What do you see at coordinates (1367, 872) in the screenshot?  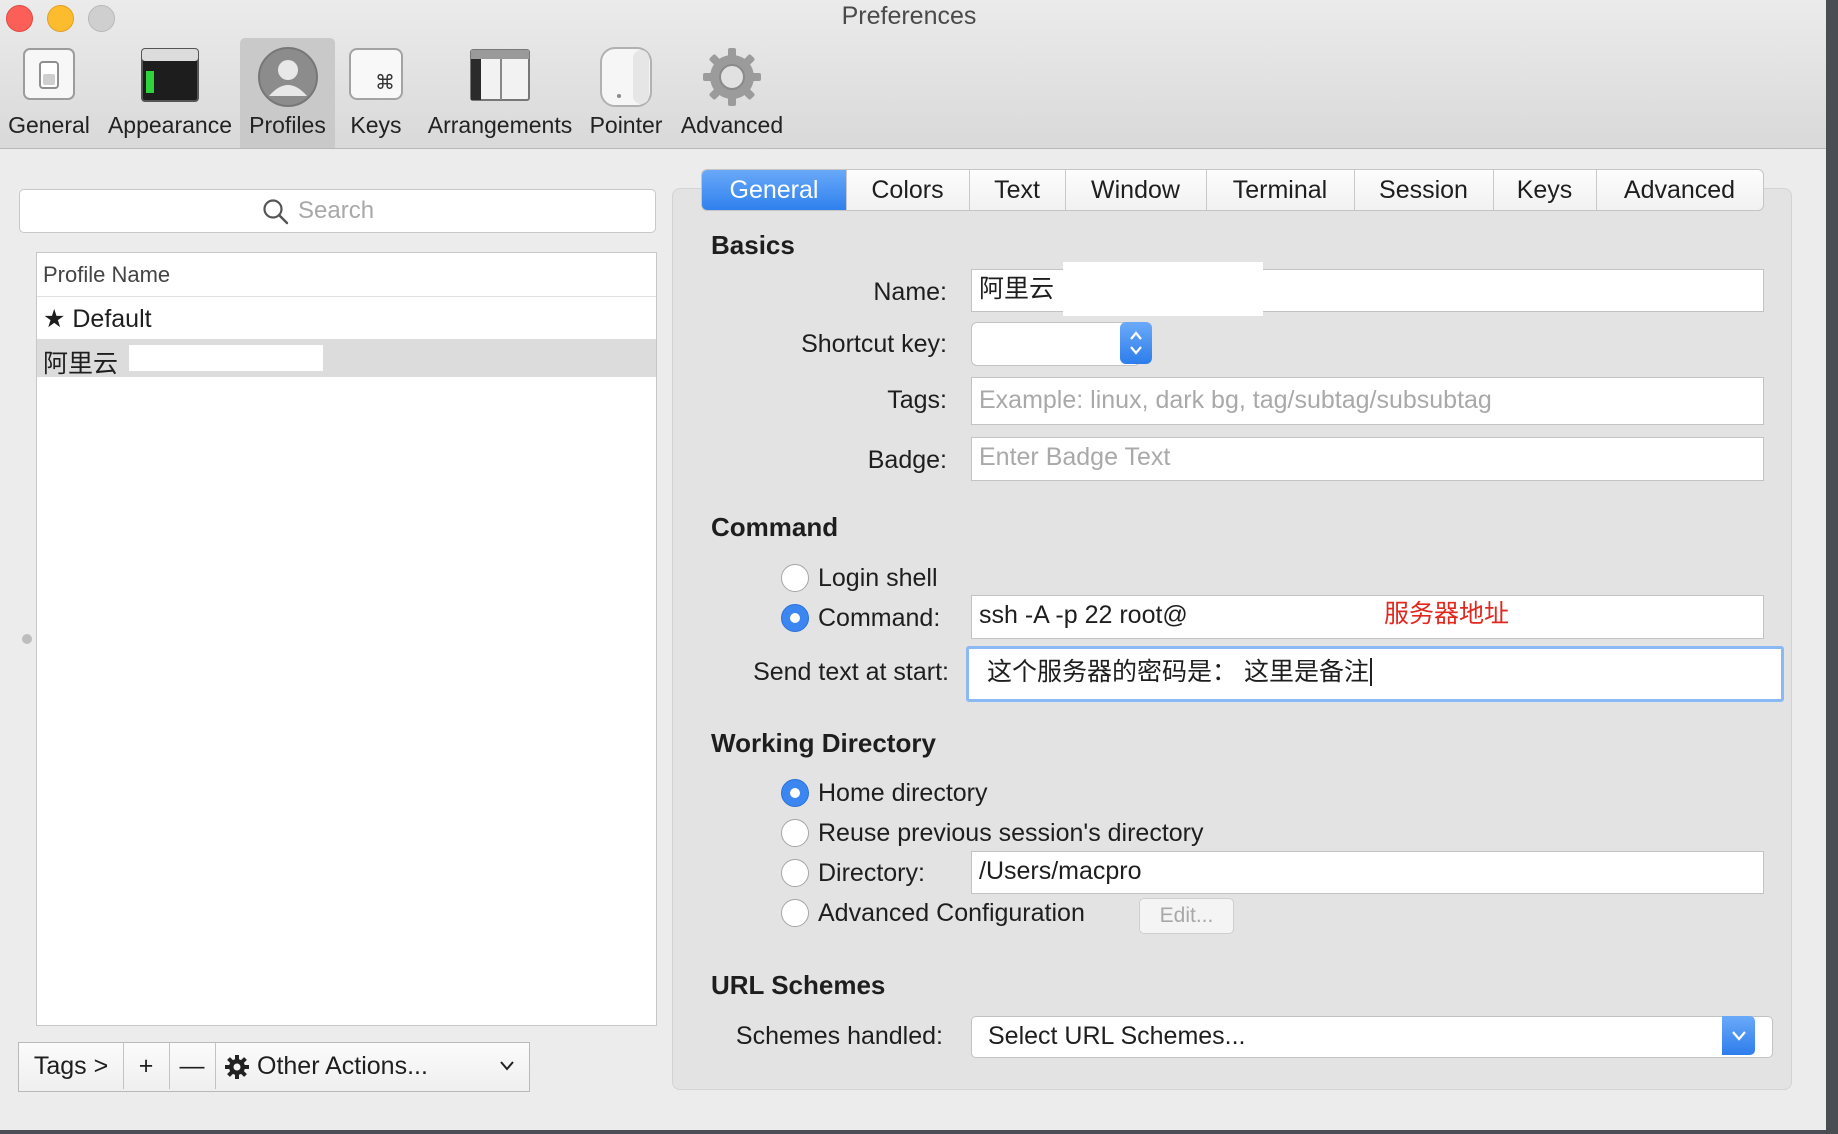 I see `directory-field: /Users/macpro` at bounding box center [1367, 872].